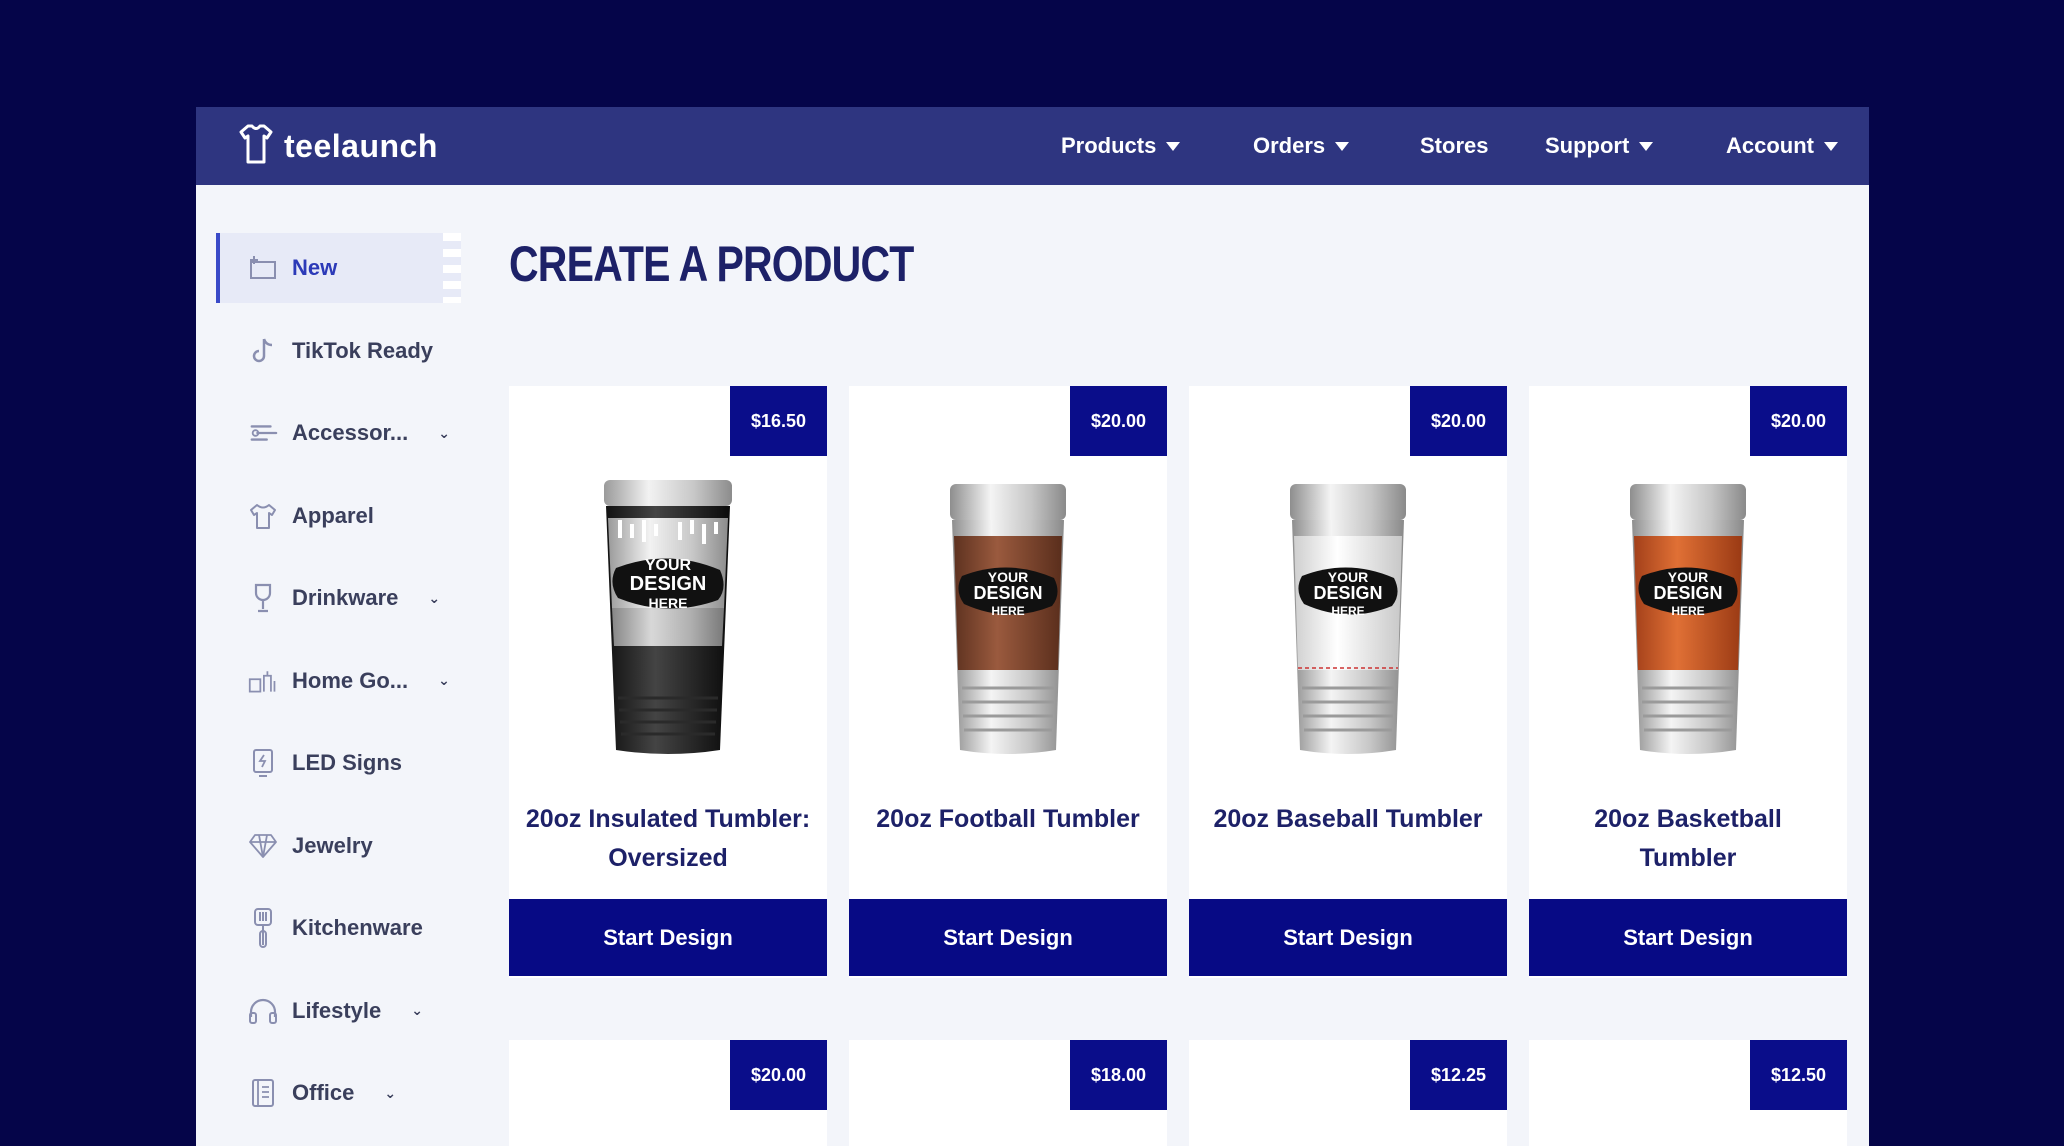  What do you see at coordinates (263, 928) in the screenshot?
I see `spatula-icon` at bounding box center [263, 928].